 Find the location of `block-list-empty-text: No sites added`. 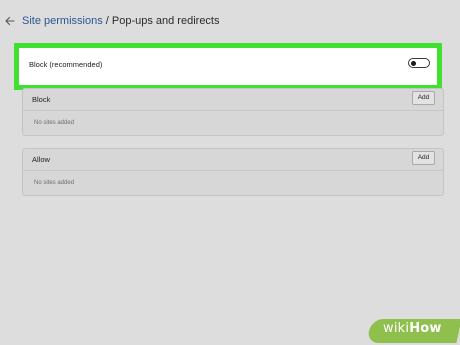

block-list-empty-text: No sites added is located at coordinates (54, 123).